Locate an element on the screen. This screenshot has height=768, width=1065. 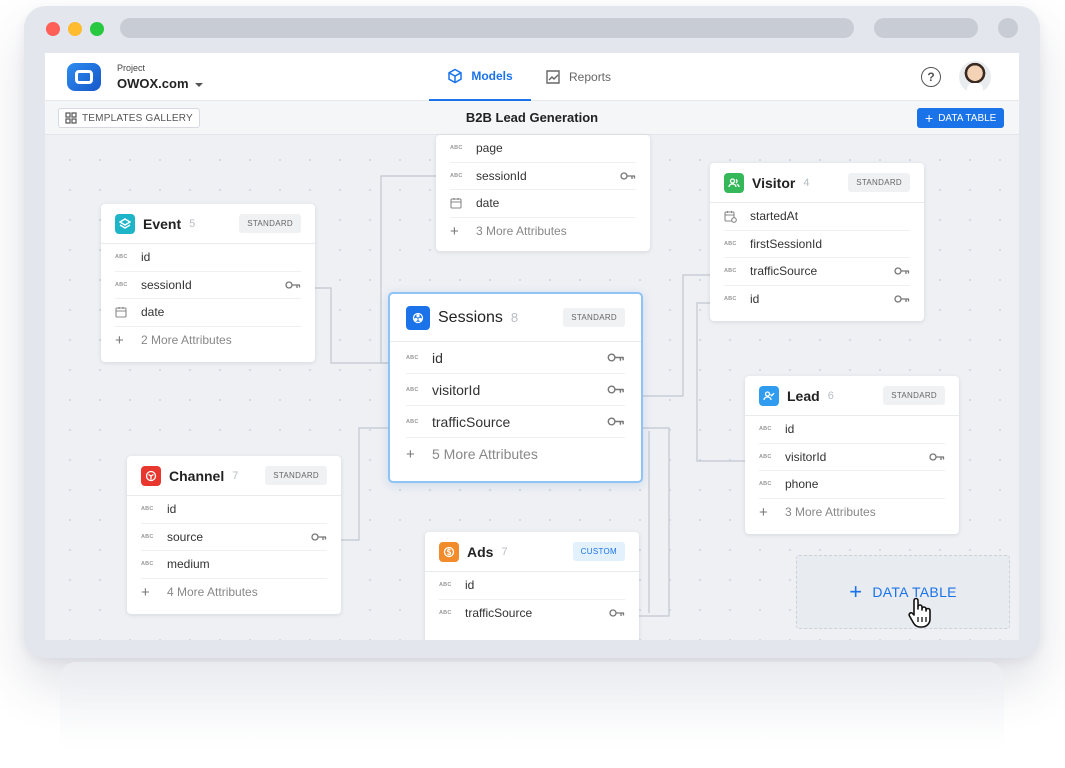
tab-reports: Reports is located at coordinates (578, 77).